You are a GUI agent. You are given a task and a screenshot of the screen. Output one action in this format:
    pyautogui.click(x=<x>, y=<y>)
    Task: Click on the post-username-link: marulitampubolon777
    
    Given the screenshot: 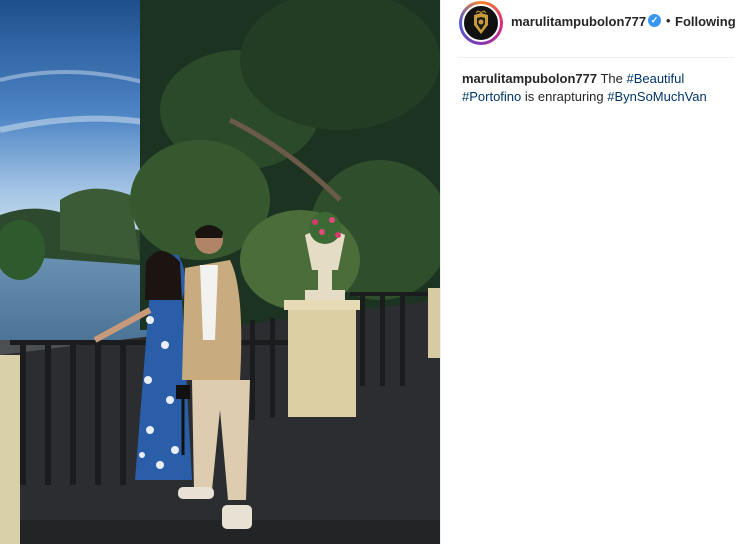 What is the action you would take?
    pyautogui.click(x=578, y=21)
    